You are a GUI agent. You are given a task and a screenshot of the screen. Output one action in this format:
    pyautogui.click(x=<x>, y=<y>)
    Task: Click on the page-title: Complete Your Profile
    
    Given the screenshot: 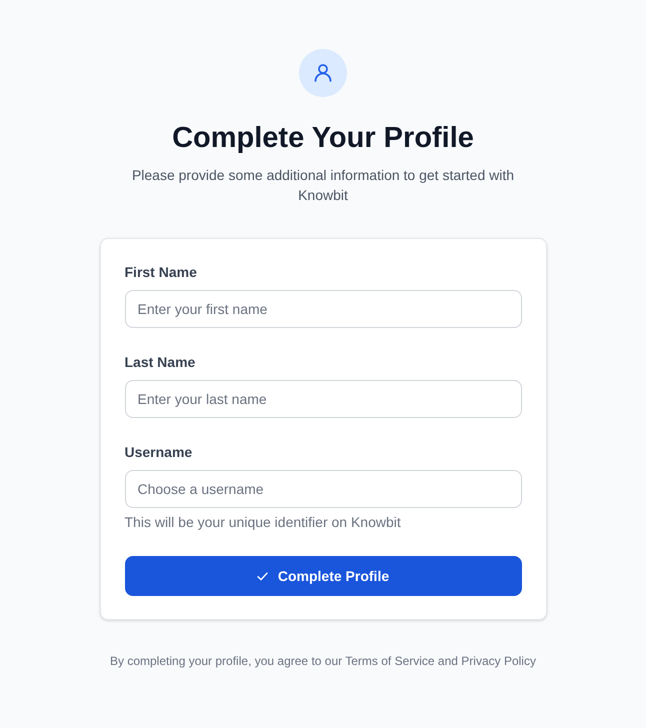 What is the action you would take?
    pyautogui.click(x=323, y=138)
    